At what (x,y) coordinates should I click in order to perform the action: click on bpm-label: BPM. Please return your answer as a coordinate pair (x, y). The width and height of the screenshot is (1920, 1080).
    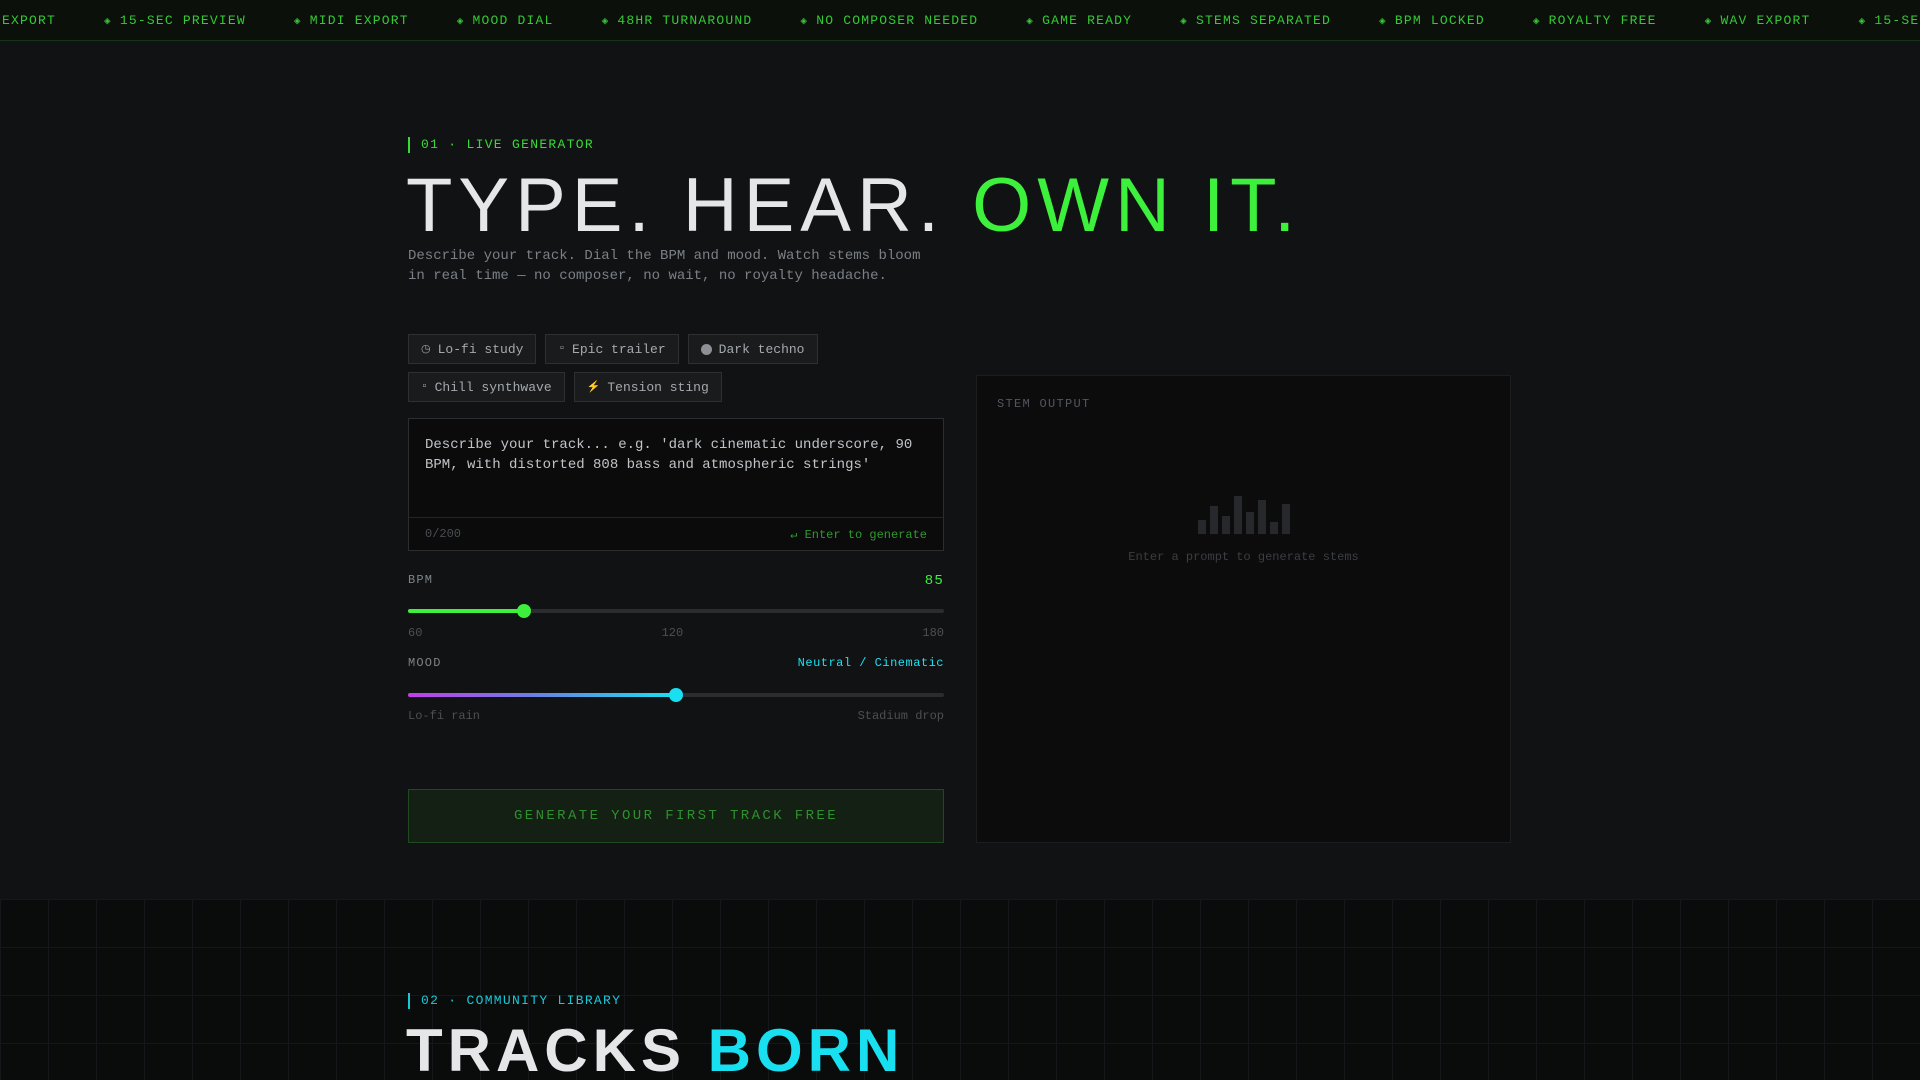
    Looking at the image, I should click on (421, 580).